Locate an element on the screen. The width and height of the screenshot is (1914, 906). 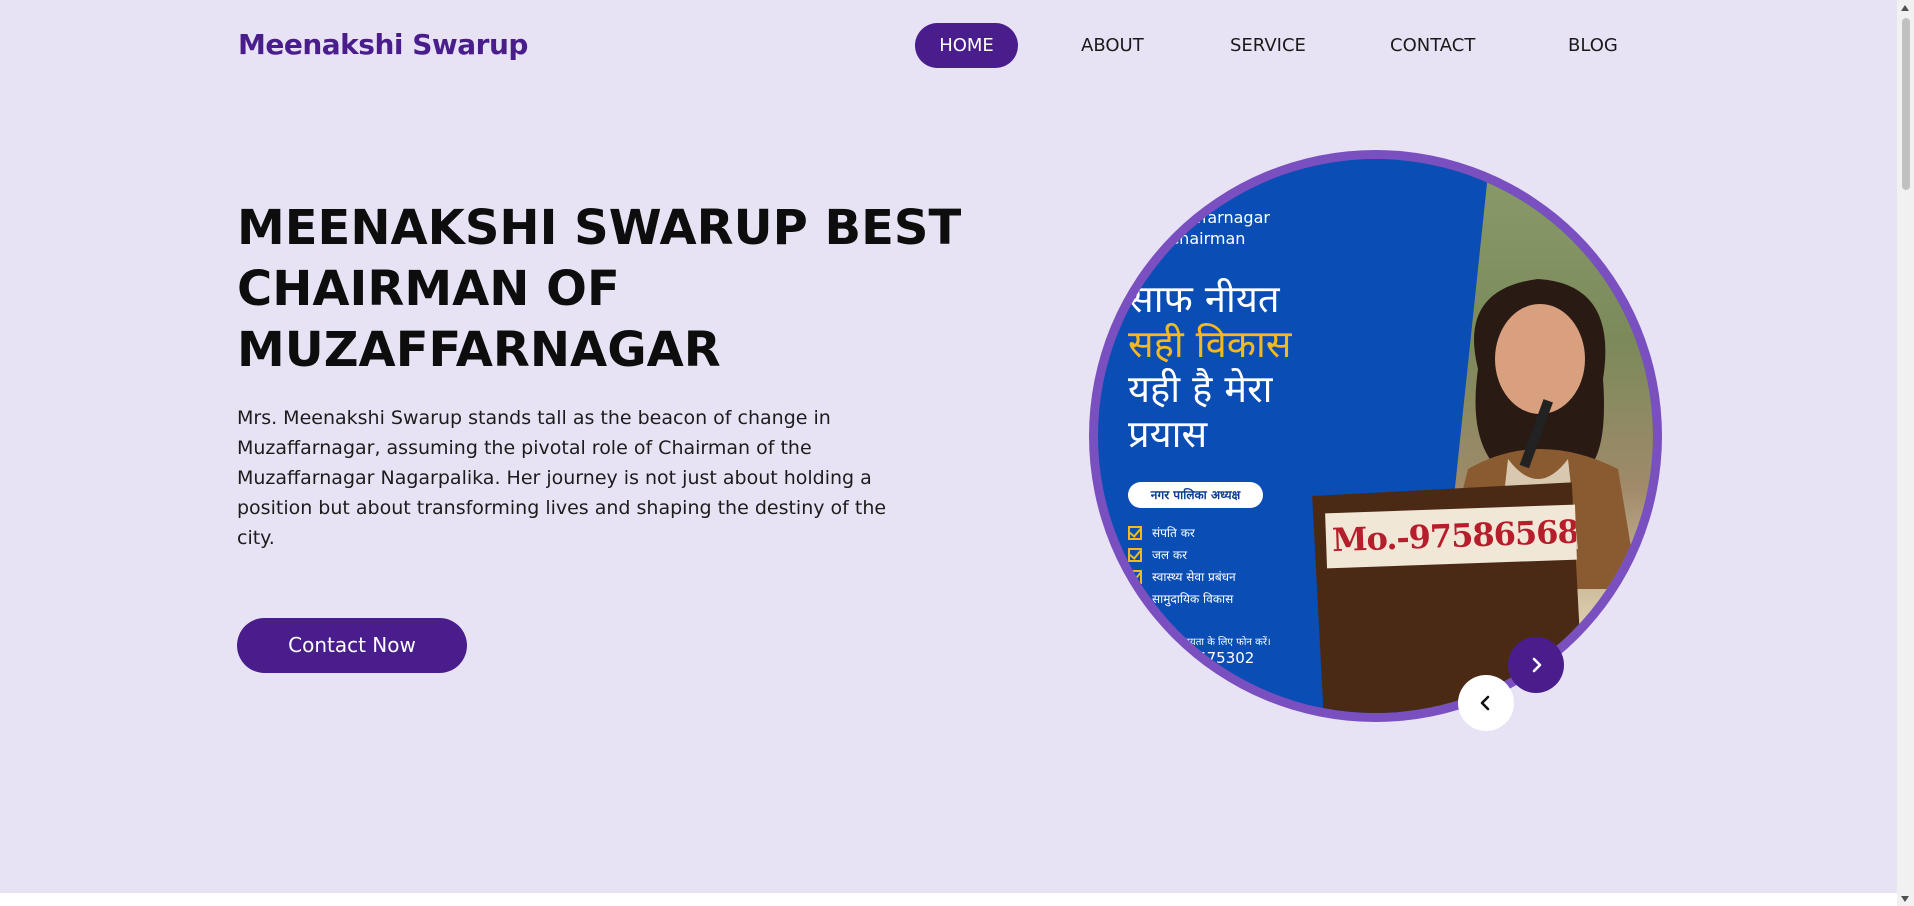
slogan-line-4: प्रयास is located at coordinates (1168, 434).